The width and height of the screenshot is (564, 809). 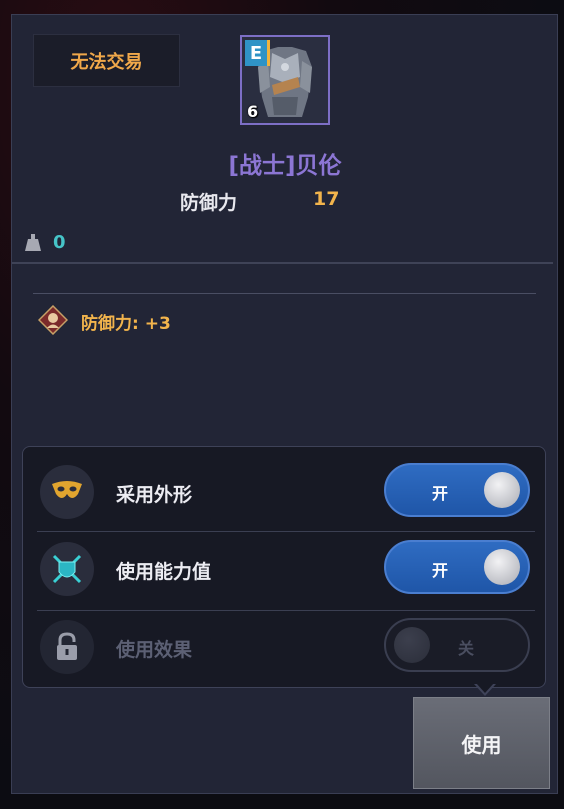 I want to click on popup-pointer-fill, so click(x=485, y=688).